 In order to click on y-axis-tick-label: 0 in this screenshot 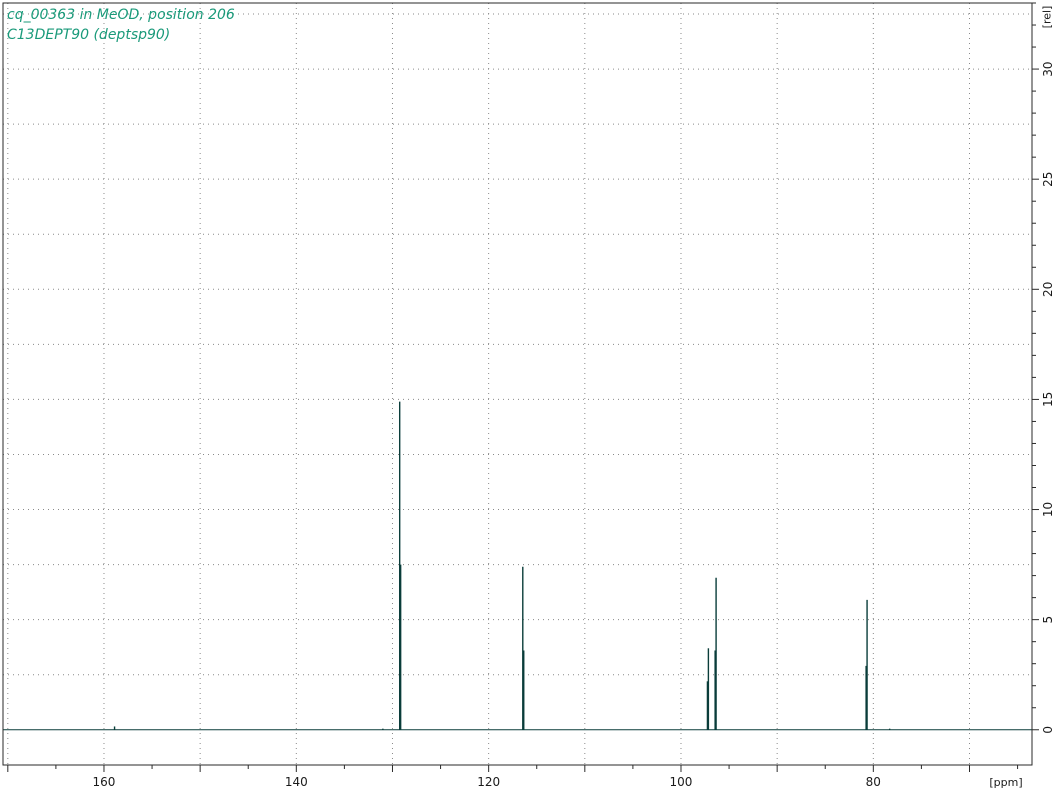, I will do `click(1048, 730)`.